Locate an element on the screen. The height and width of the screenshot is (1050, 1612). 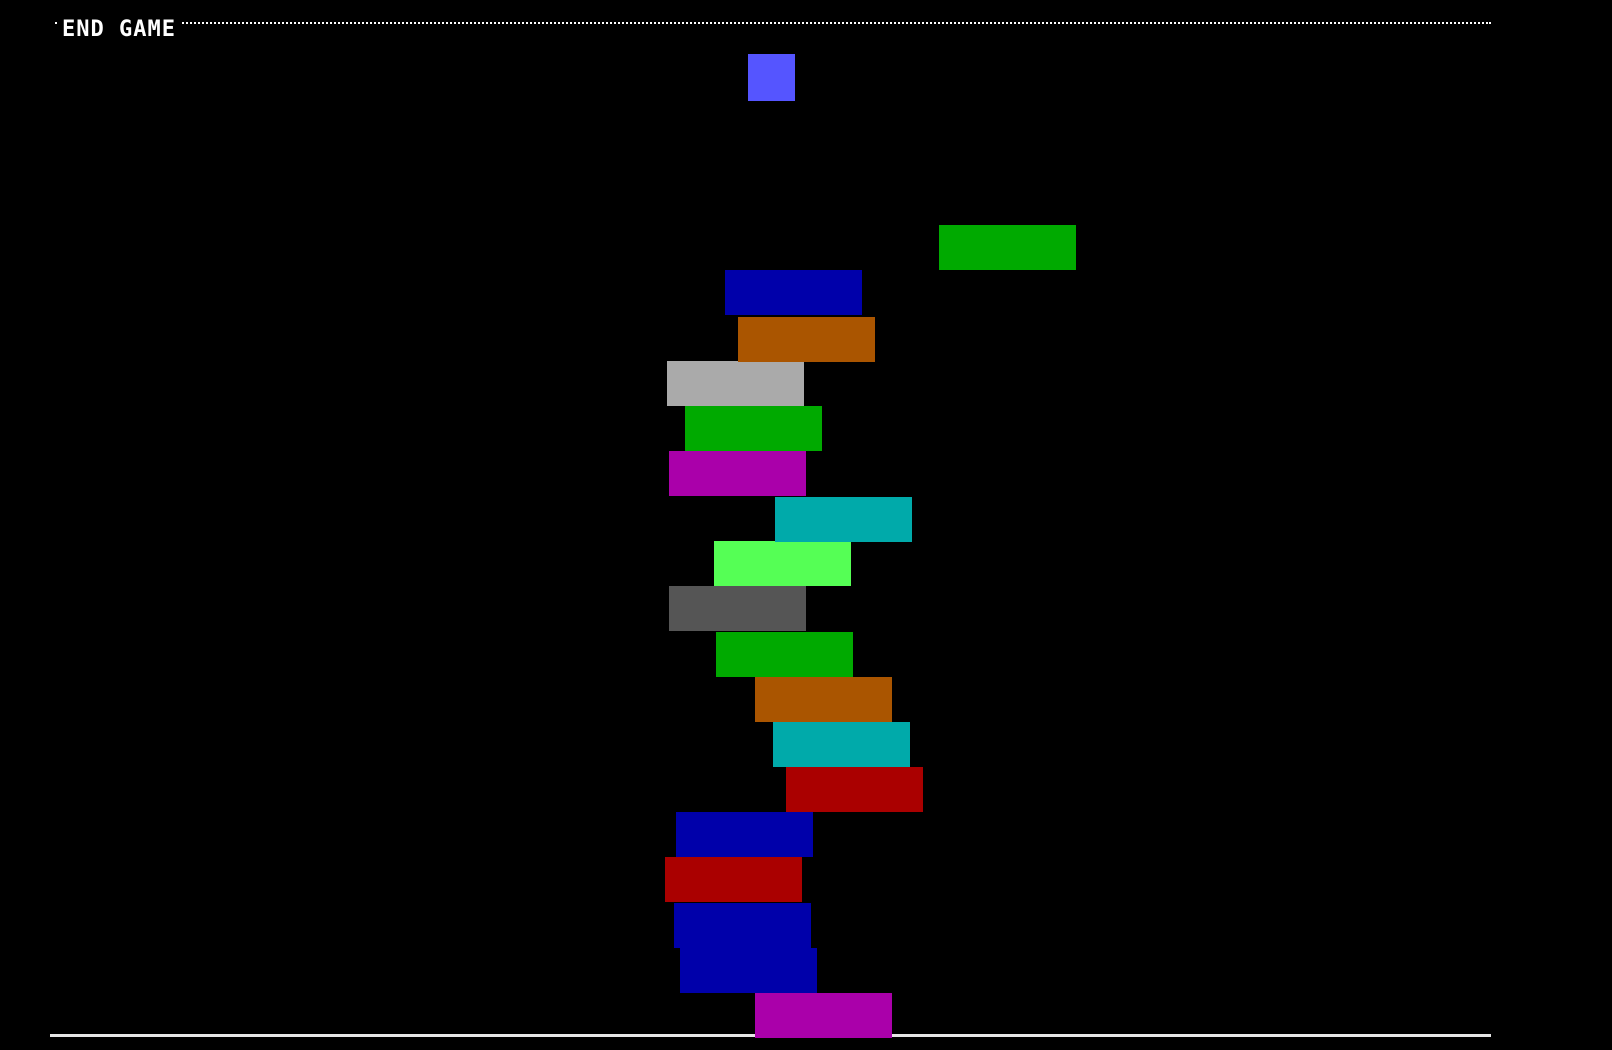
swinging-block is located at coordinates (1007, 247).